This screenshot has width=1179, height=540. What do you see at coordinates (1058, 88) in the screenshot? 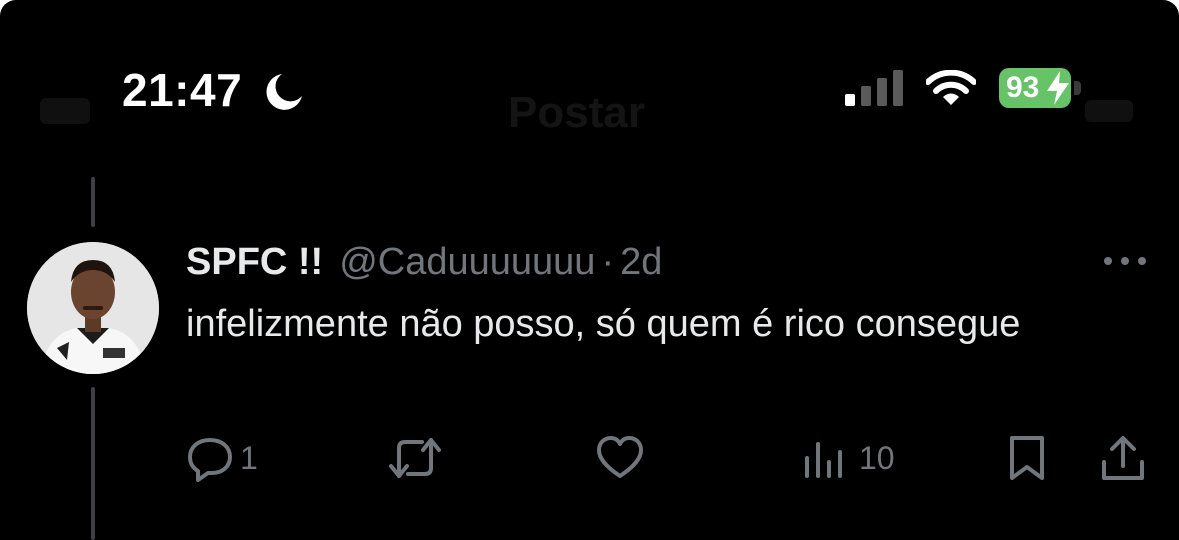
I see `battery-charging-icon` at bounding box center [1058, 88].